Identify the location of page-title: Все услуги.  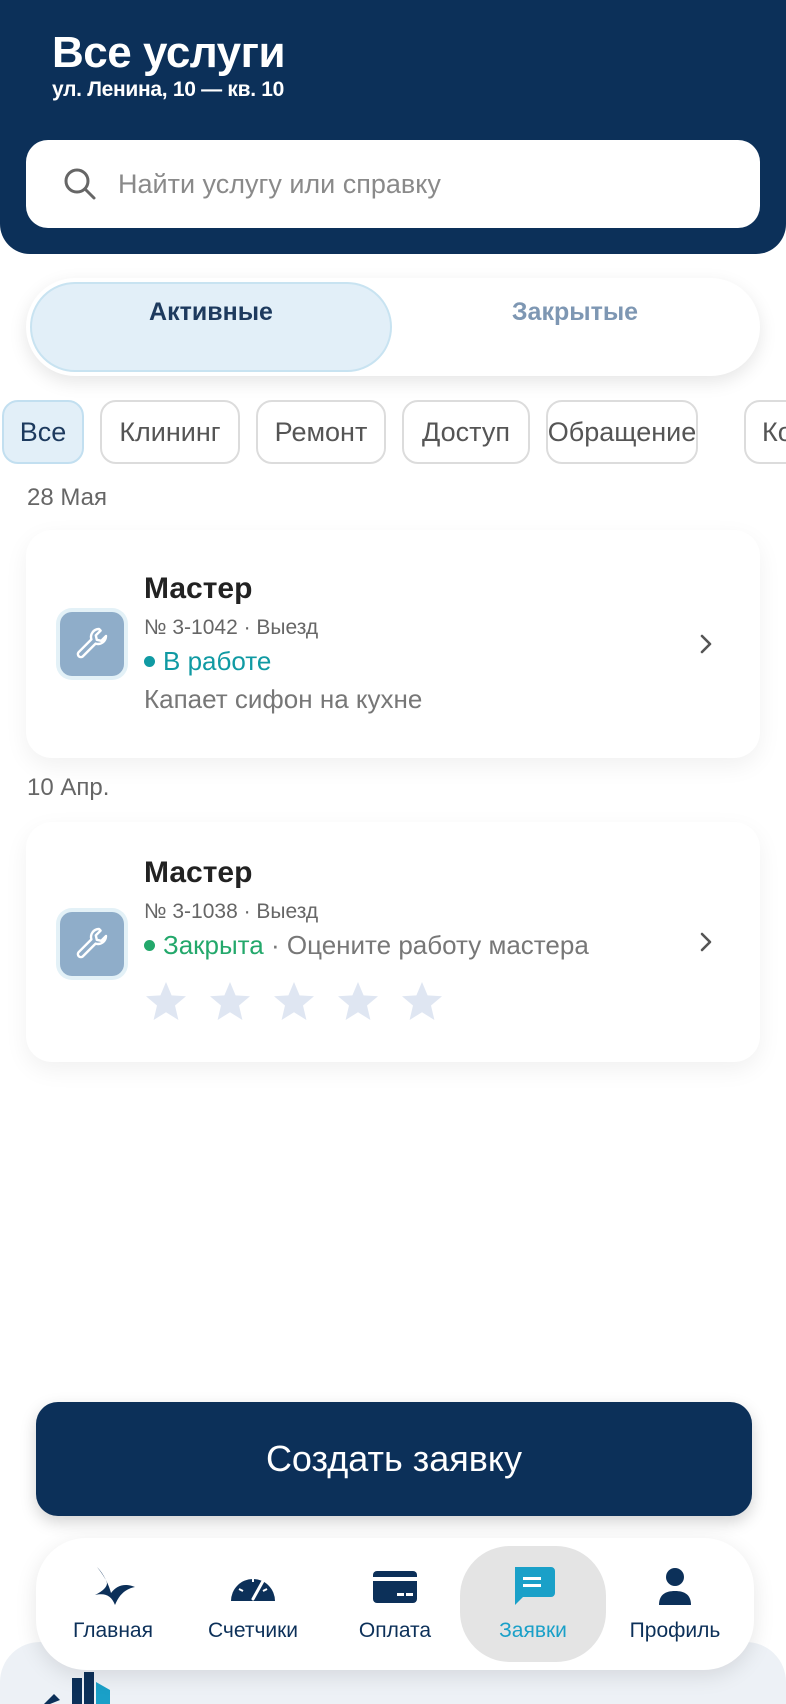
(169, 52).